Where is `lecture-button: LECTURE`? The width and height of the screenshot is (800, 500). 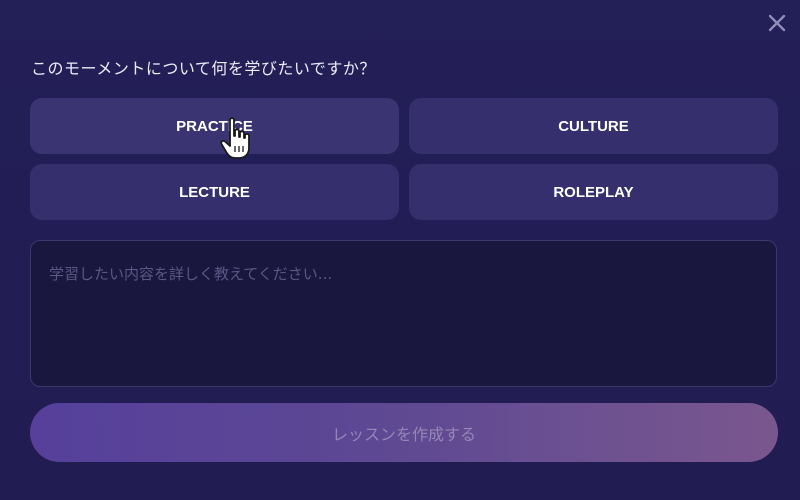
lecture-button: LECTURE is located at coordinates (214, 192).